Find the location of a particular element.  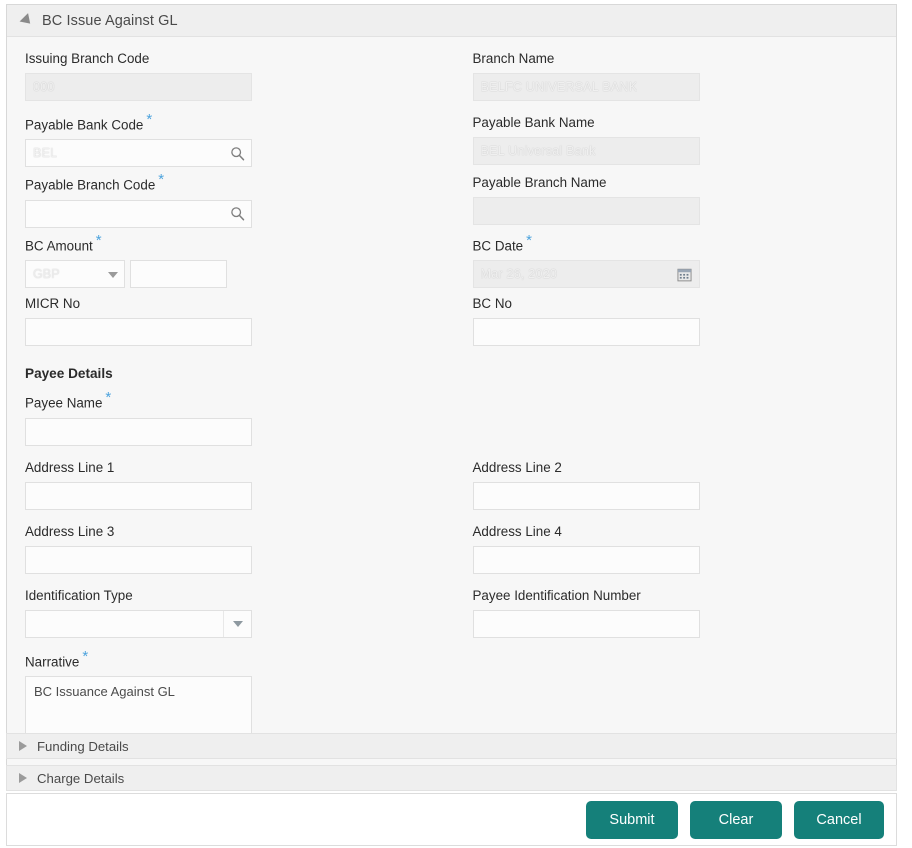

cancel-button: Cancel is located at coordinates (839, 819).